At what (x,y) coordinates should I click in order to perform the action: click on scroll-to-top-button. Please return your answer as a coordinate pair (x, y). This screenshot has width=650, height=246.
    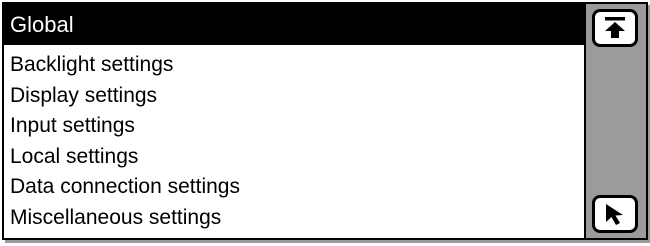
    Looking at the image, I should click on (615, 28).